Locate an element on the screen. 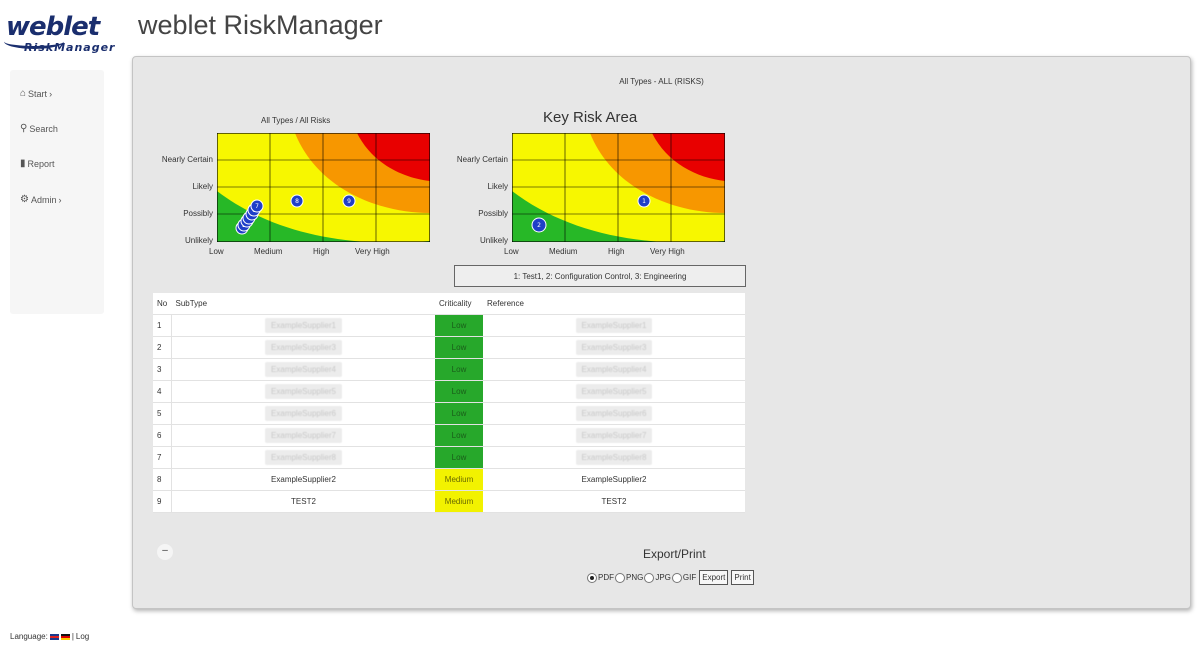  export-button: Export is located at coordinates (714, 577).